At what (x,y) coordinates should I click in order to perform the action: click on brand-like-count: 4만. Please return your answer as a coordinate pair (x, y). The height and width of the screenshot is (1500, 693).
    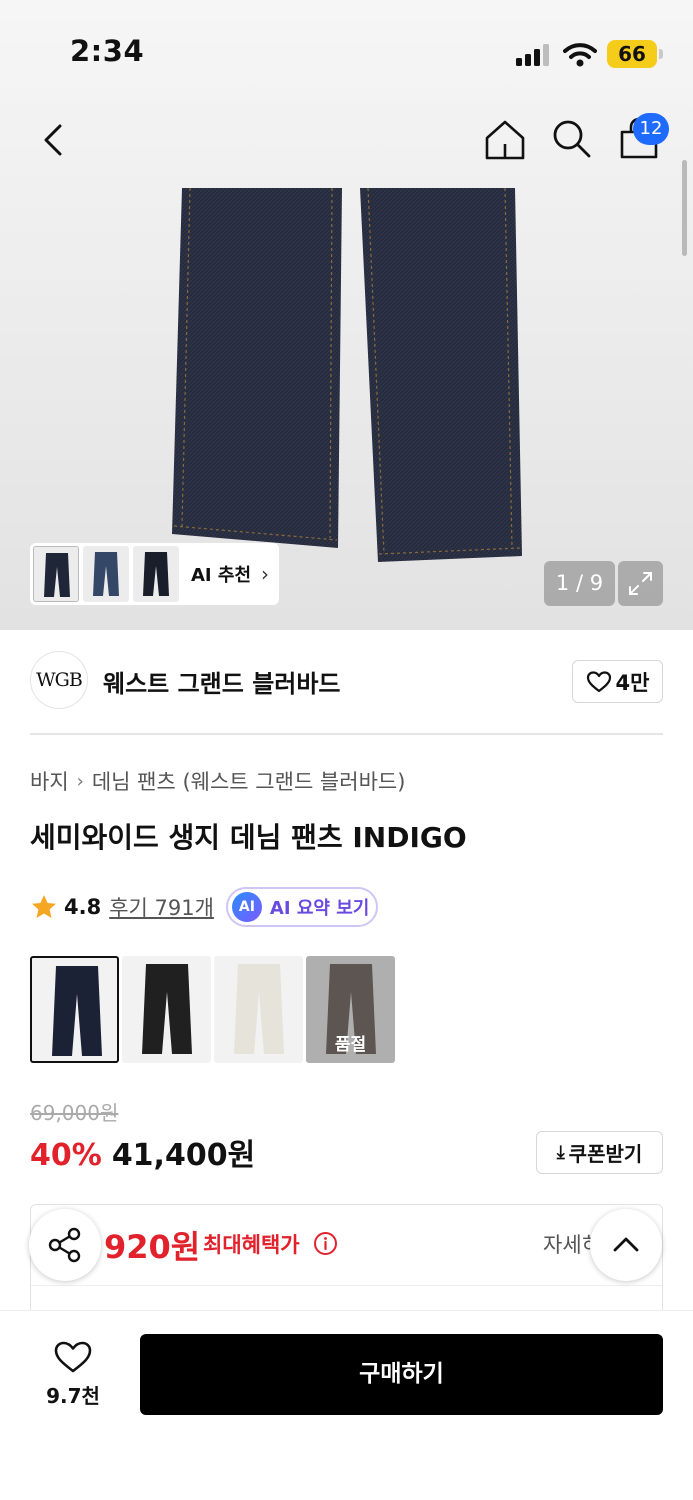
    Looking at the image, I should click on (632, 682).